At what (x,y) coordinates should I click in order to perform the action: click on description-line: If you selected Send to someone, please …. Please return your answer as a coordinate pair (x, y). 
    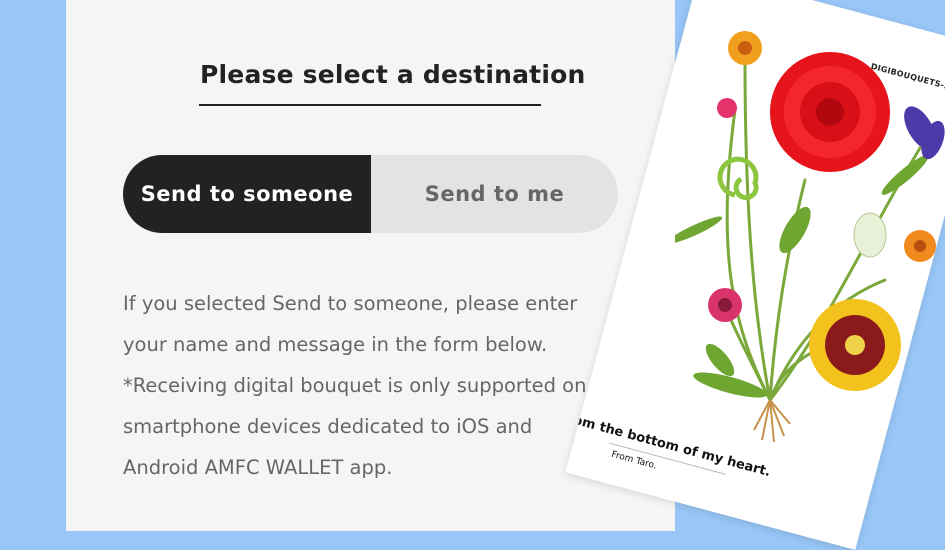
    Looking at the image, I should click on (350, 303).